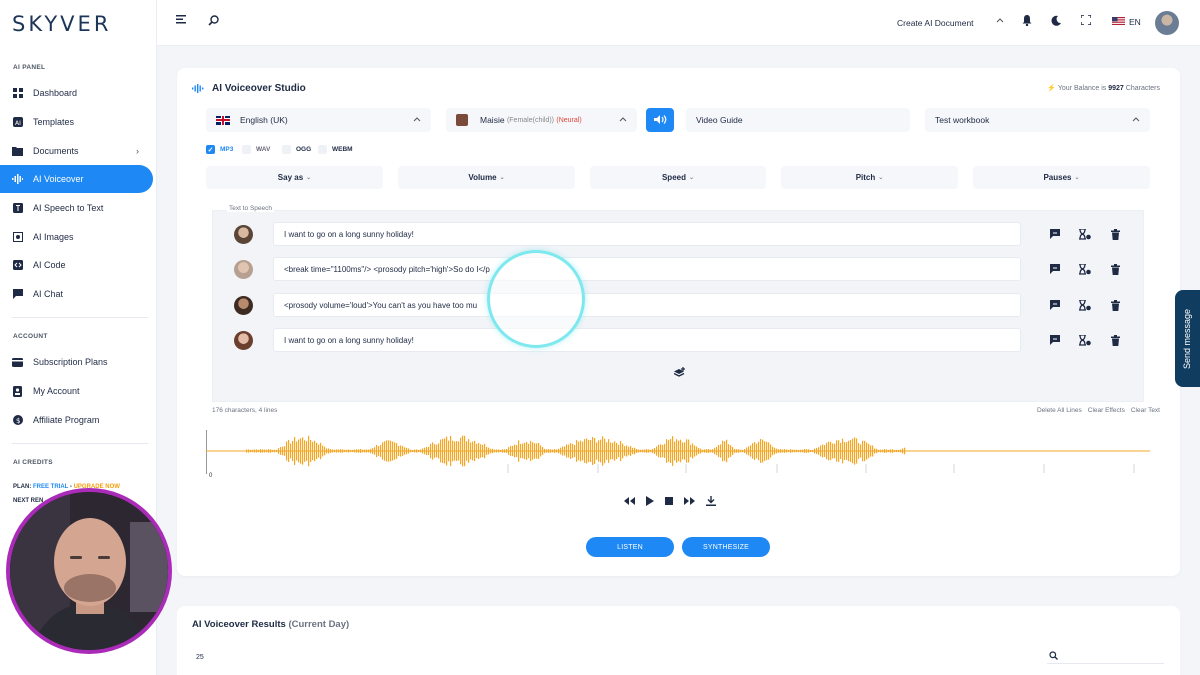  I want to click on voice-select: Maisie (Female(child)) (Neural), so click(541, 120).